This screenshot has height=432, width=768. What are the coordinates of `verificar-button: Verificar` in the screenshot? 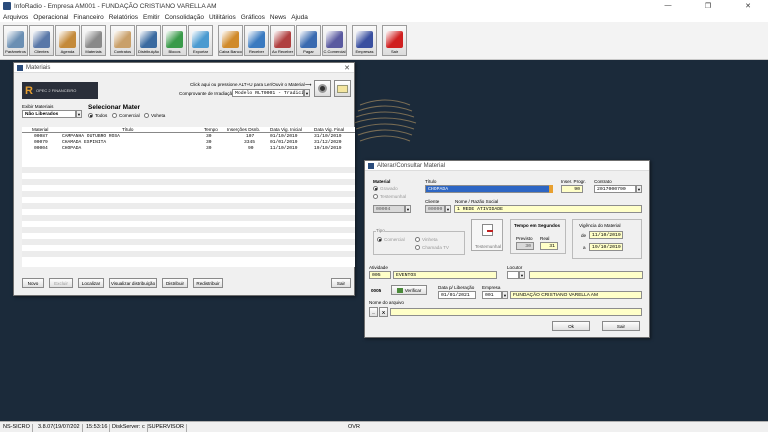 It's located at (409, 290).